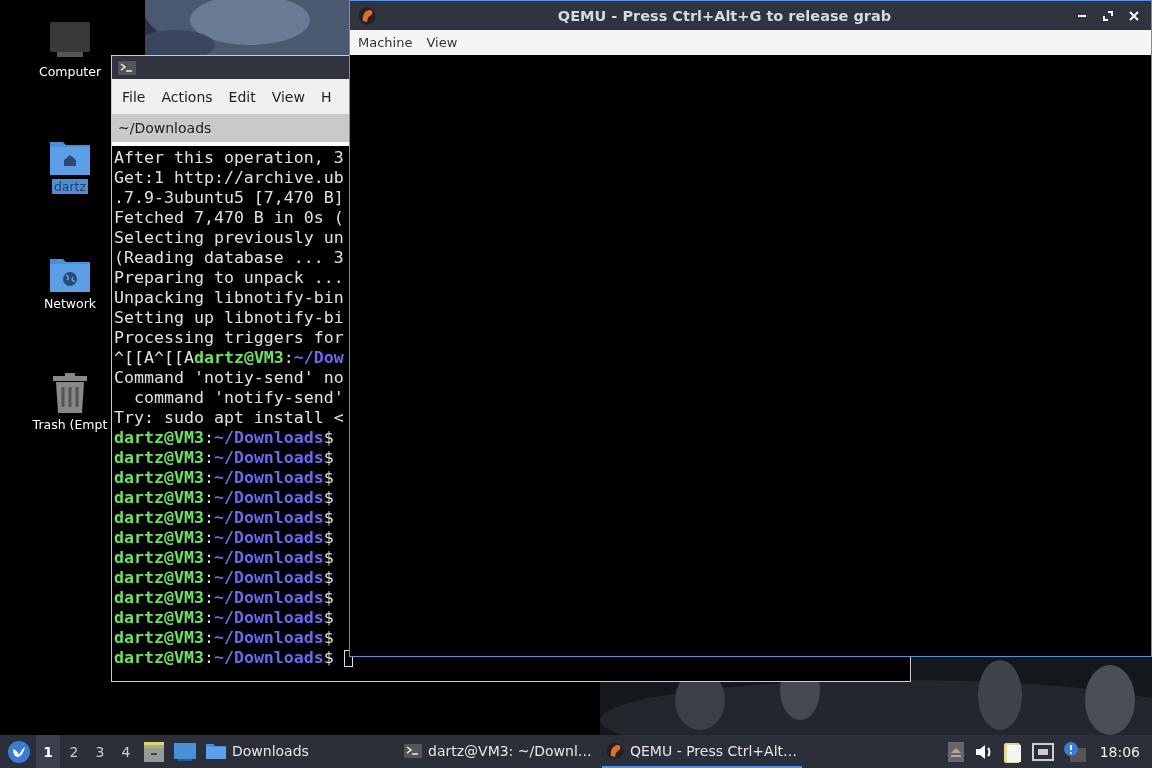 The image size is (1152, 768). I want to click on menu-item: Actions, so click(187, 96).